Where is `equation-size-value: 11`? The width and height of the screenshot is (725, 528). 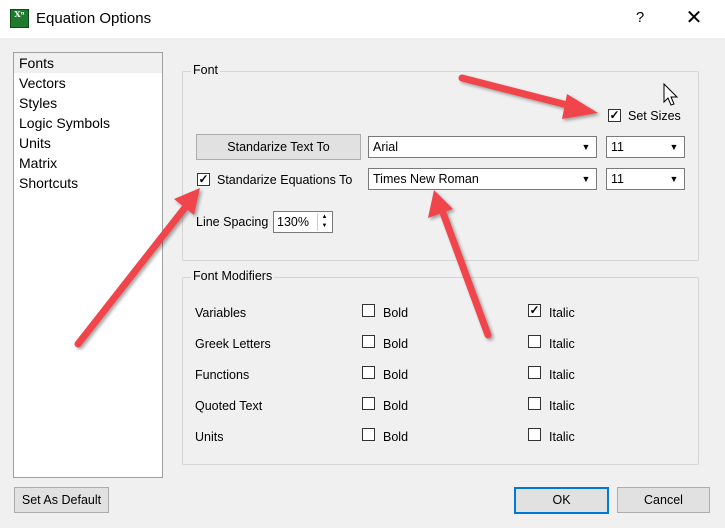
equation-size-value: 11 is located at coordinates (617, 179).